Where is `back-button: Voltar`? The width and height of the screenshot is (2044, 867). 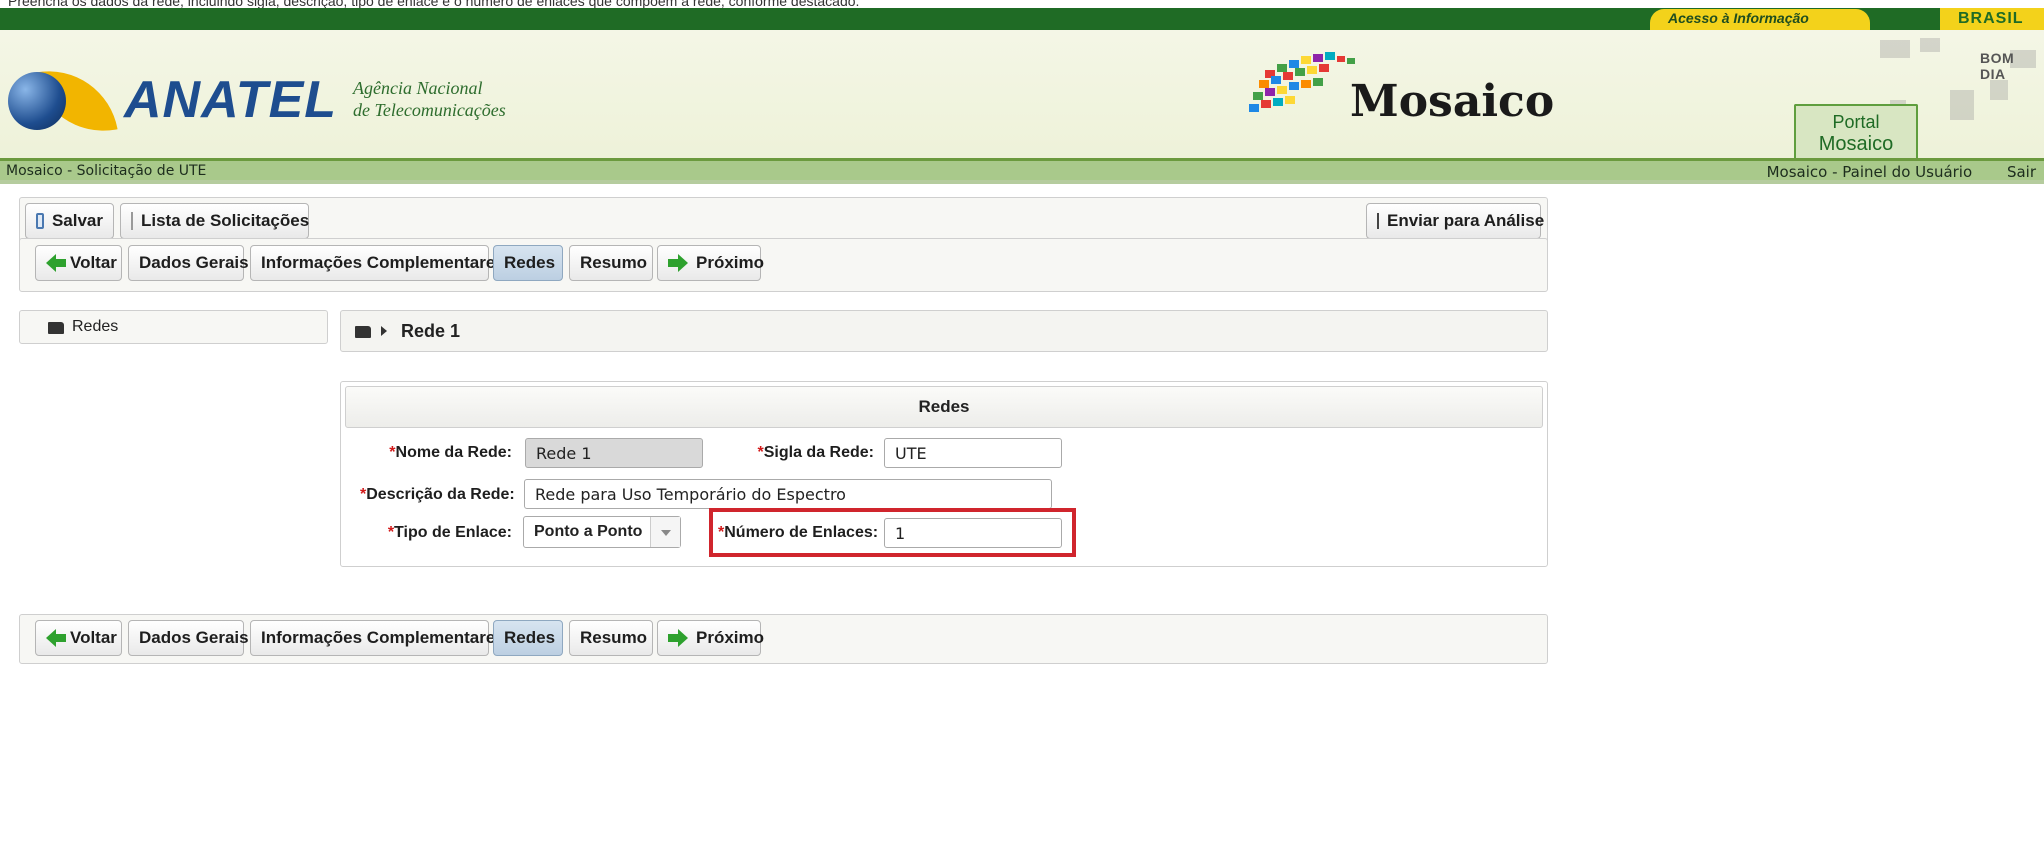 back-button: Voltar is located at coordinates (78, 263).